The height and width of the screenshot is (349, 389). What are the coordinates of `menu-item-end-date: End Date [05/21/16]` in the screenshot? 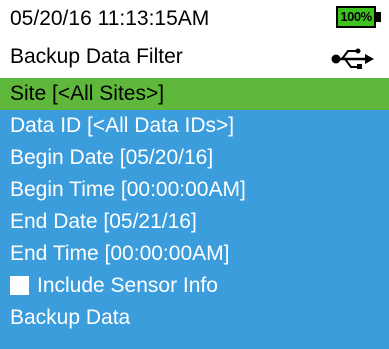 It's located at (194, 222).